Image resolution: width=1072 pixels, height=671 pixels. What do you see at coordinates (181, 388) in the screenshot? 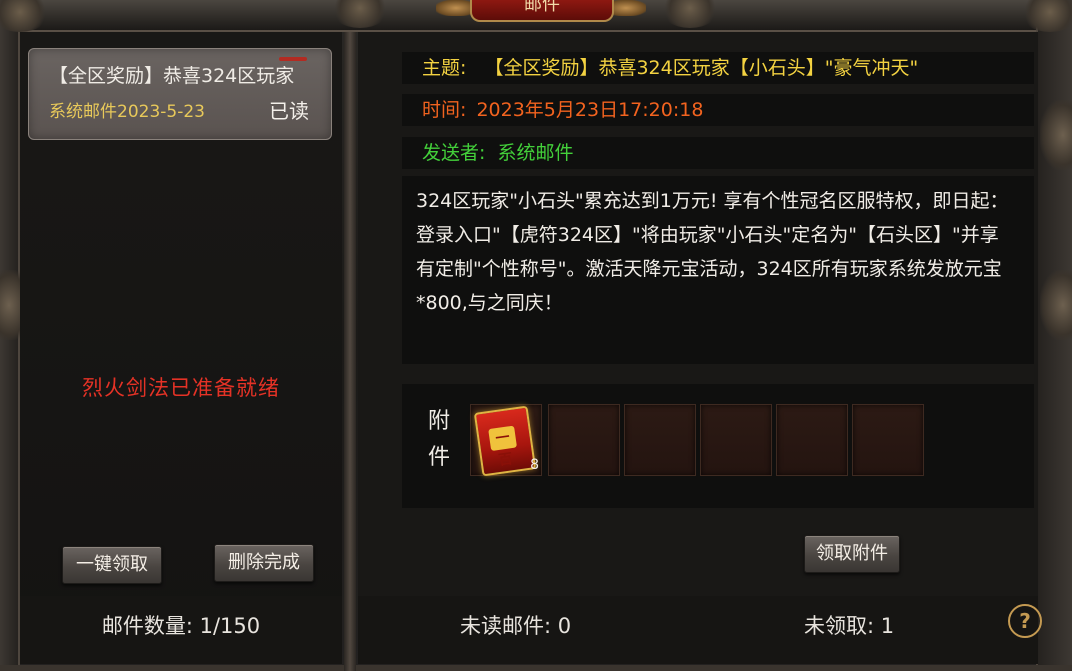
I see `skill-ready-notice: 烈火剑法已准备就绪` at bounding box center [181, 388].